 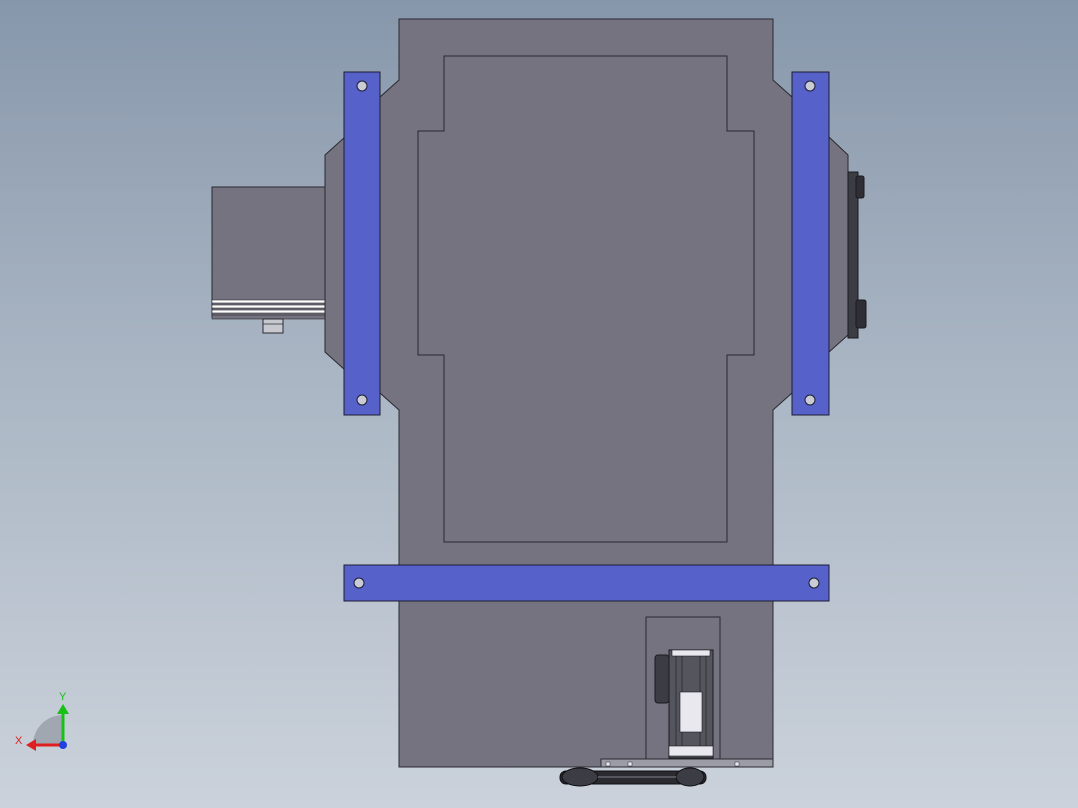 I want to click on coordinate-triad: Y X, so click(x=42, y=721).